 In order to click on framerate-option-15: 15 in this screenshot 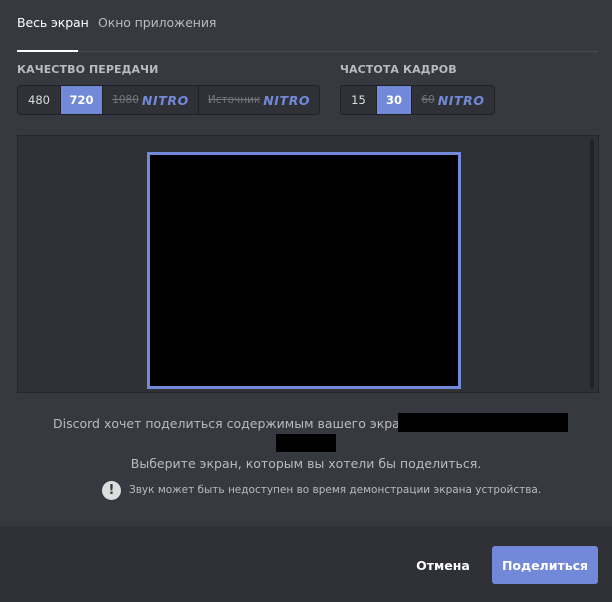, I will do `click(359, 100)`.